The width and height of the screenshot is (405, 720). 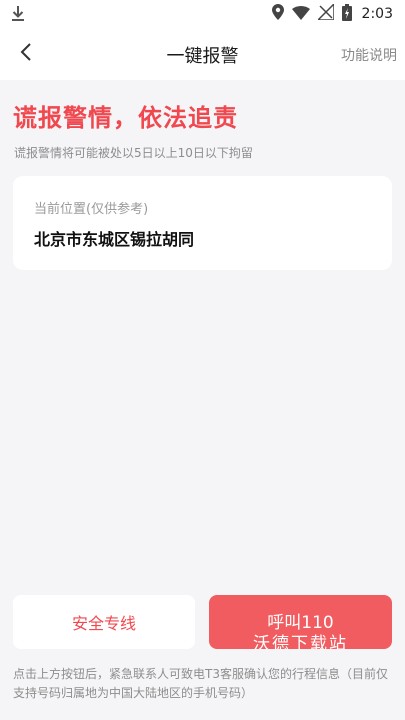 What do you see at coordinates (91, 209) in the screenshot?
I see `location-label: 当前位置(仅供参考)` at bounding box center [91, 209].